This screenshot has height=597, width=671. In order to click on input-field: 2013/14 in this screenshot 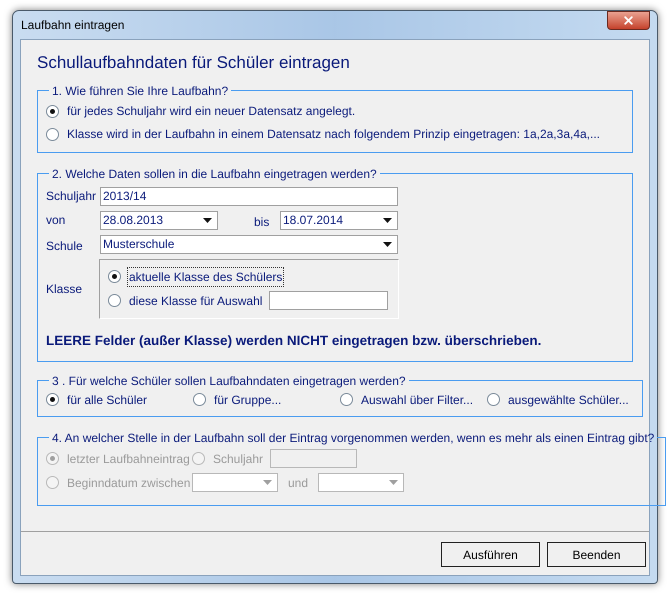, I will do `click(249, 196)`.